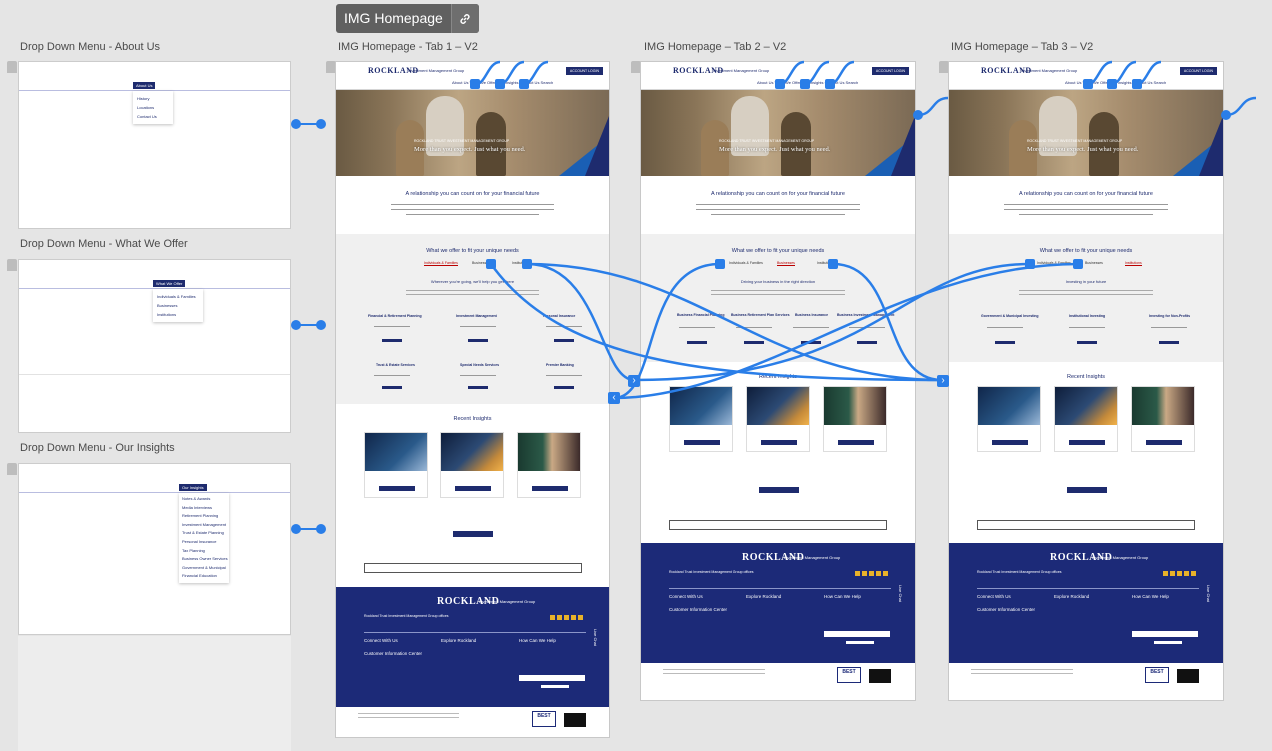 This screenshot has height=751, width=1272. I want to click on chevron-left-icon: ‹, so click(614, 398).